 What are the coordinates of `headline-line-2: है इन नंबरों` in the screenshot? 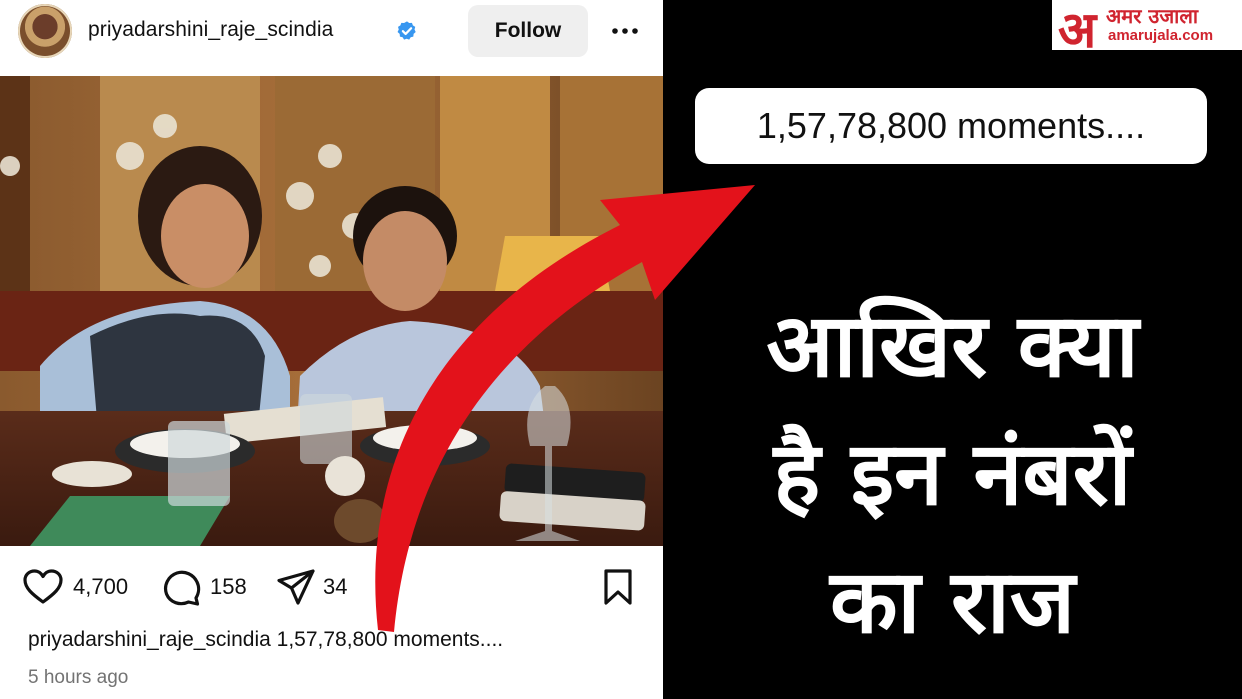 It's located at (952, 473).